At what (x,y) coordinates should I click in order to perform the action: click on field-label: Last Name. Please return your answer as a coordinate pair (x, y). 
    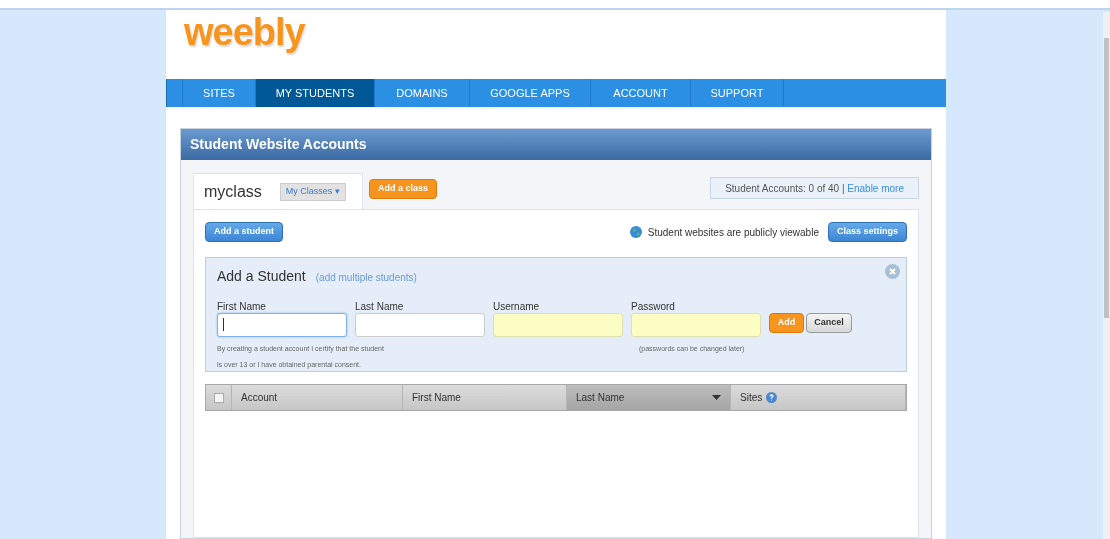
    Looking at the image, I should click on (380, 307).